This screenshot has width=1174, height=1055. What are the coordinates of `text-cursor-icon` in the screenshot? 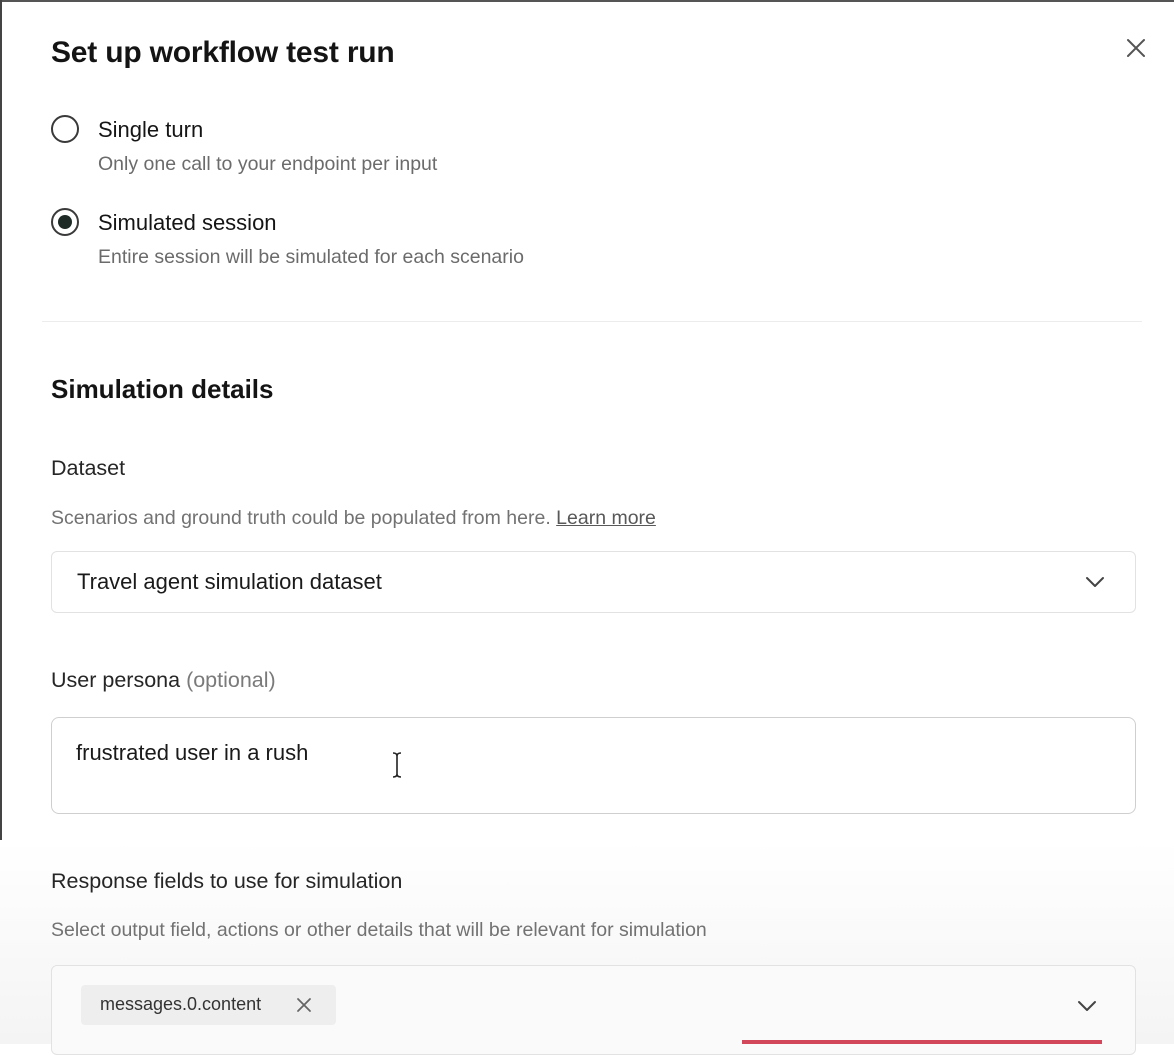 It's located at (397, 765).